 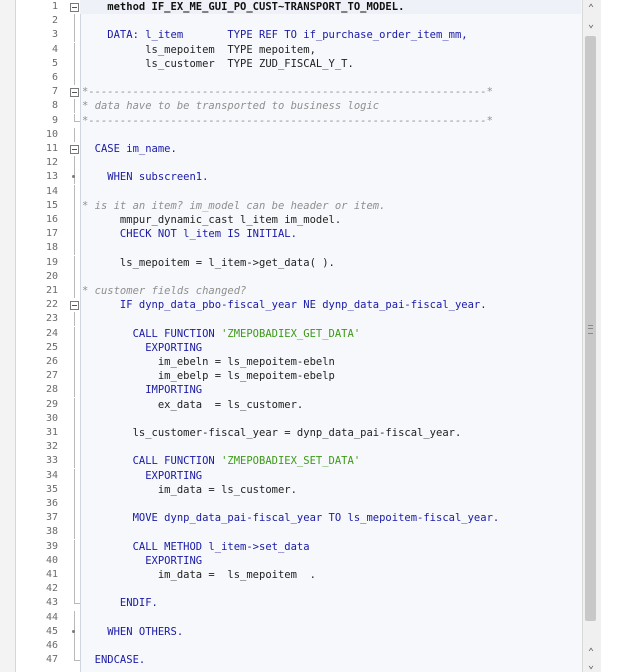 I want to click on code-text: CHECK NOT l_item IS INITIAL., so click(x=189, y=234).